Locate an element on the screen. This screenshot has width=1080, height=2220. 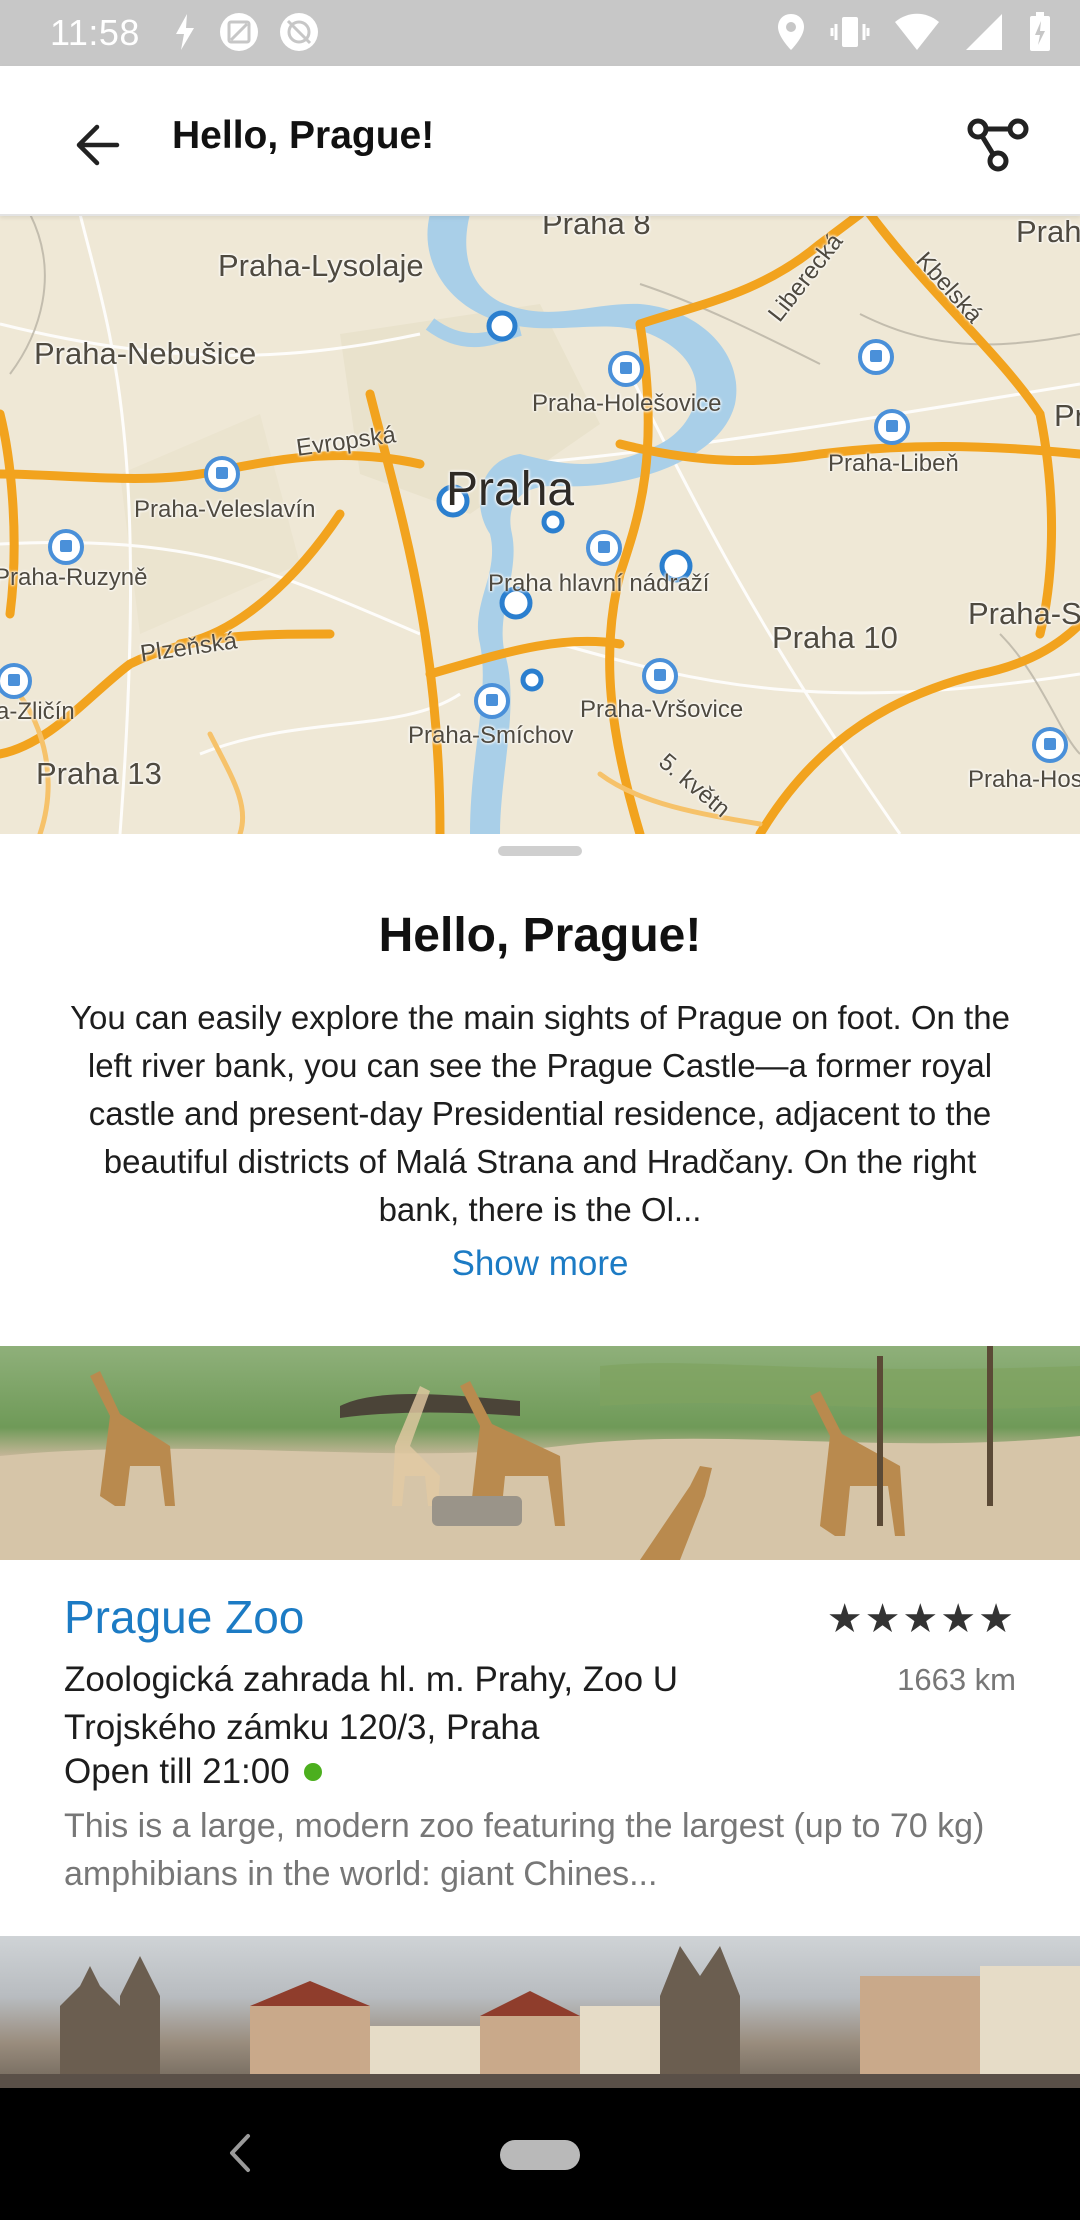
arrow-left-icon is located at coordinates (98, 145).